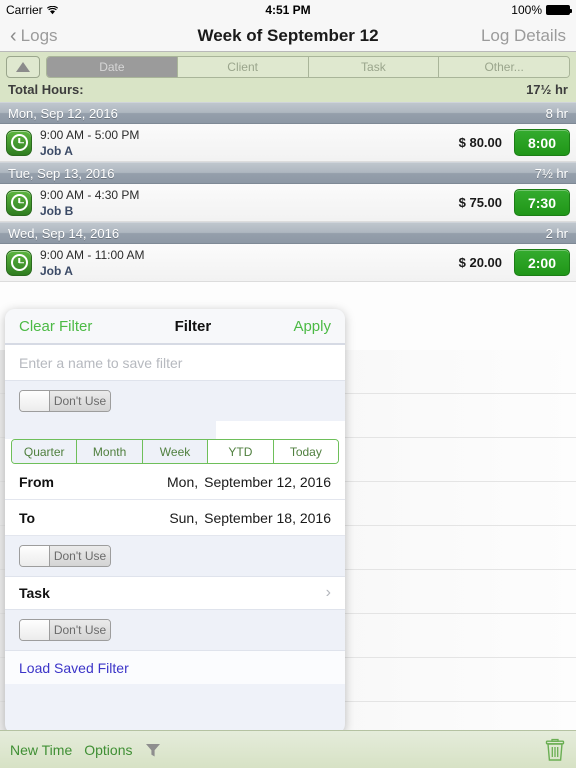  I want to click on from-weekday: Mon,, so click(183, 481).